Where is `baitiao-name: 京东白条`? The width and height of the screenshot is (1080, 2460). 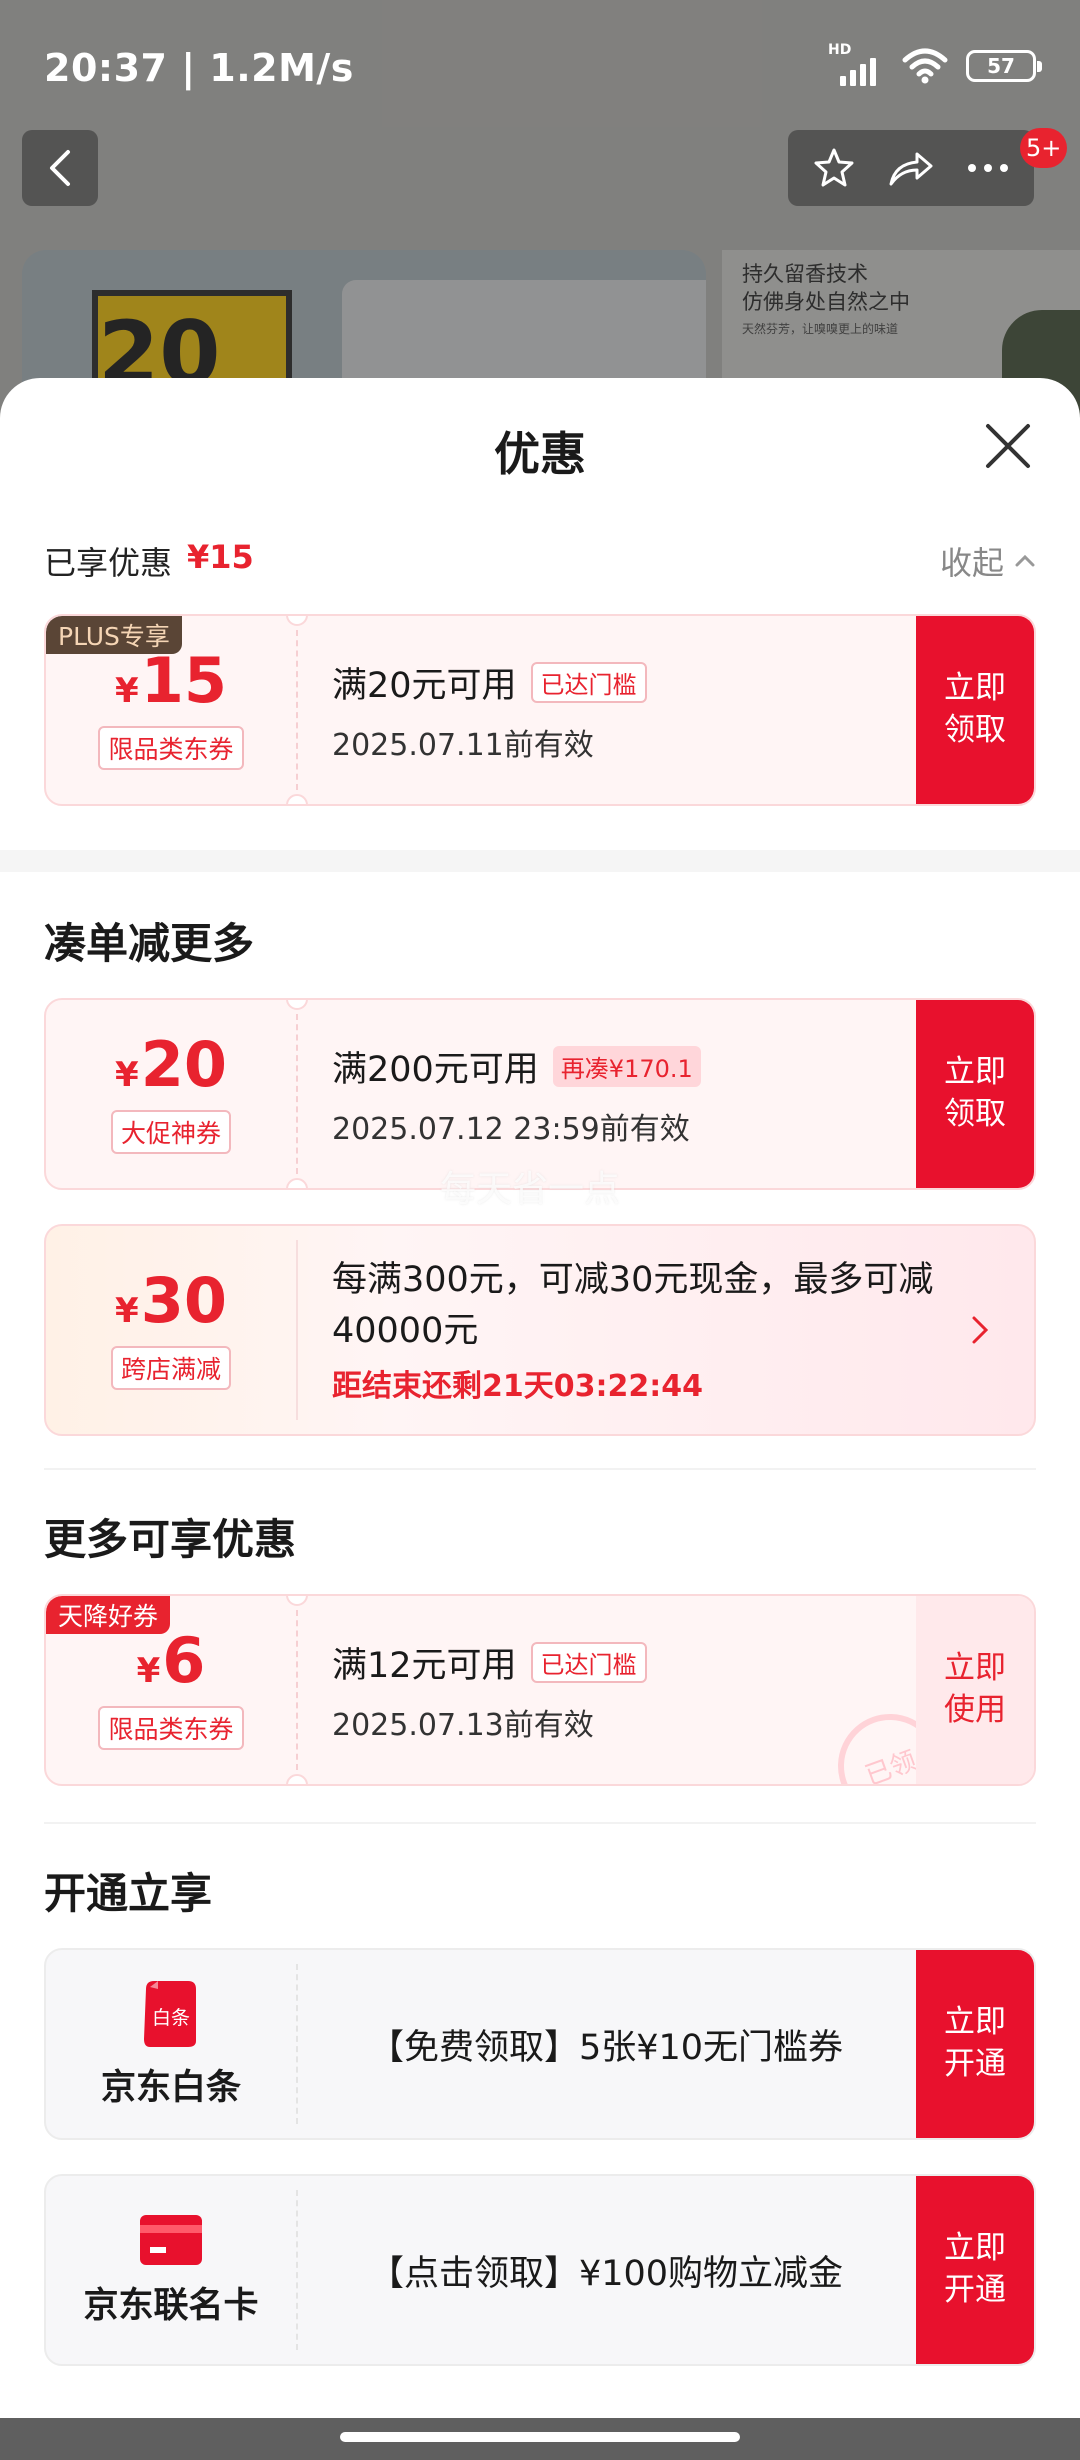
baitiao-name: 京东白条 is located at coordinates (170, 2087).